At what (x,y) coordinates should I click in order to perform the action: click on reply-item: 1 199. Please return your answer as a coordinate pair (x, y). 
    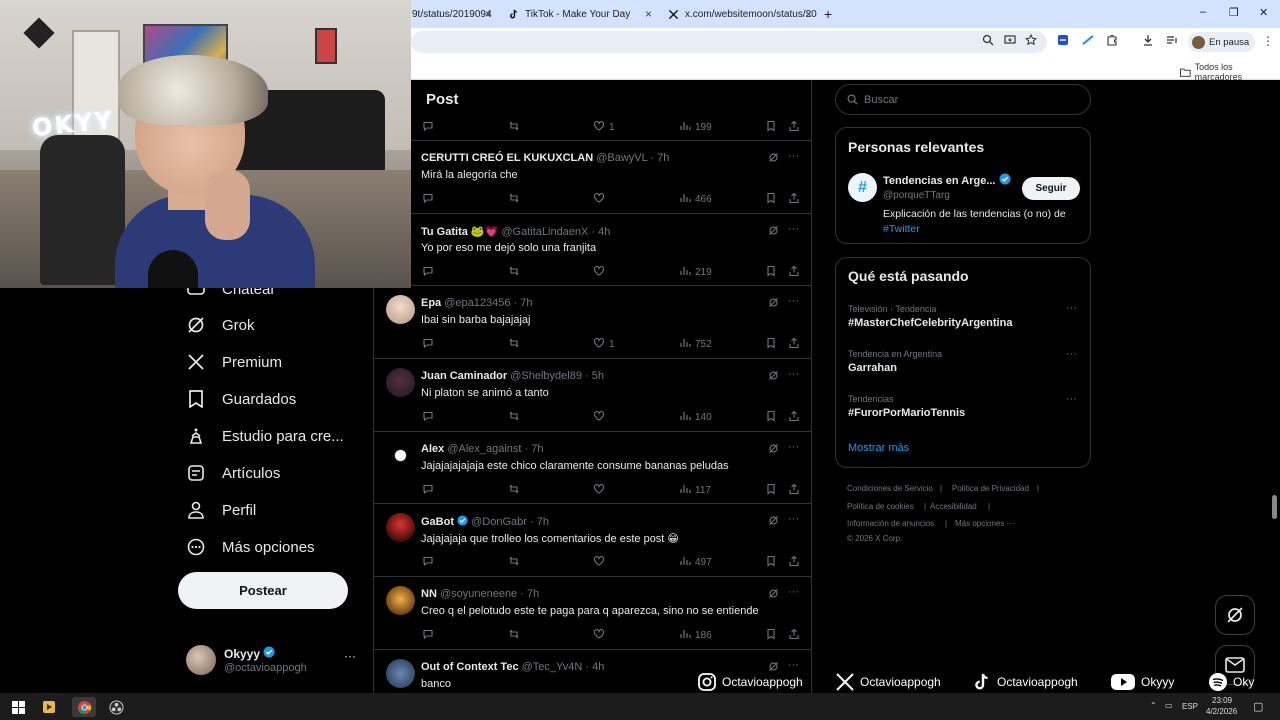
    Looking at the image, I should click on (592, 127).